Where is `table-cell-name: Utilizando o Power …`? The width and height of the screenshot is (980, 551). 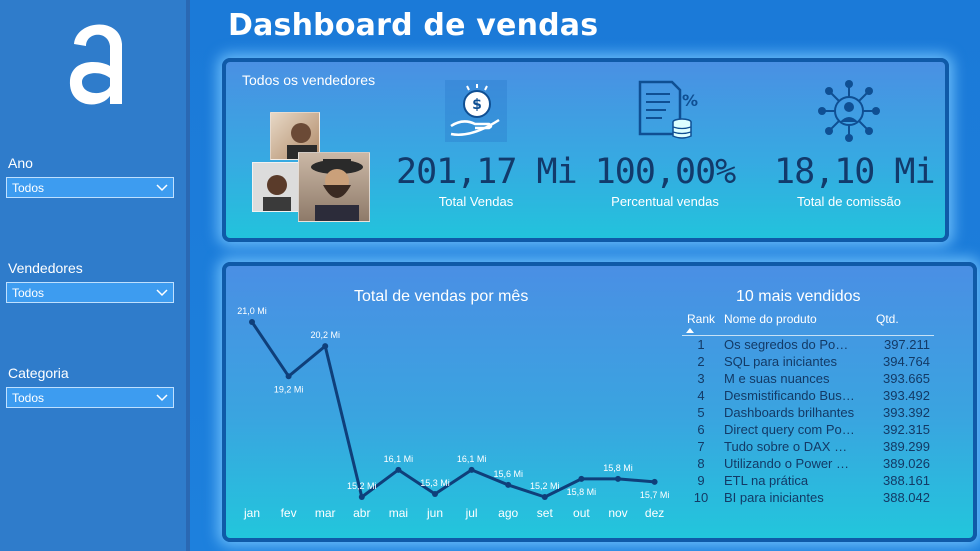 table-cell-name: Utilizando o Power … is located at coordinates (786, 463).